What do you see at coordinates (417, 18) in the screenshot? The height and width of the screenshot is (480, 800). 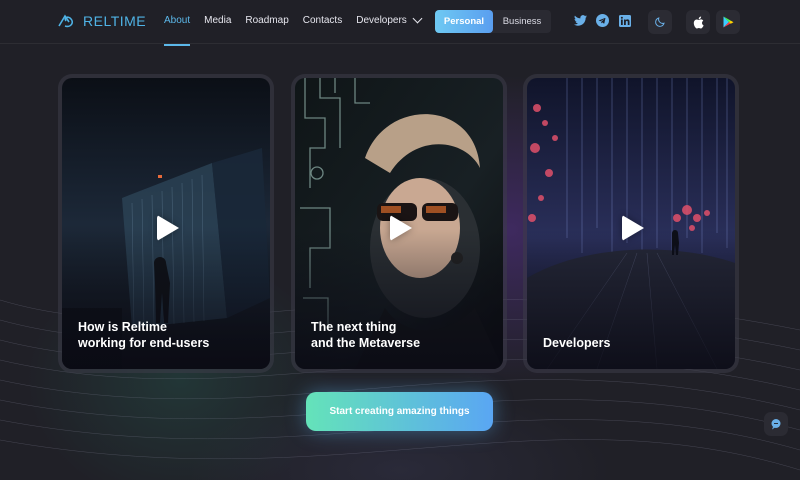 I see `chevron-down-icon` at bounding box center [417, 18].